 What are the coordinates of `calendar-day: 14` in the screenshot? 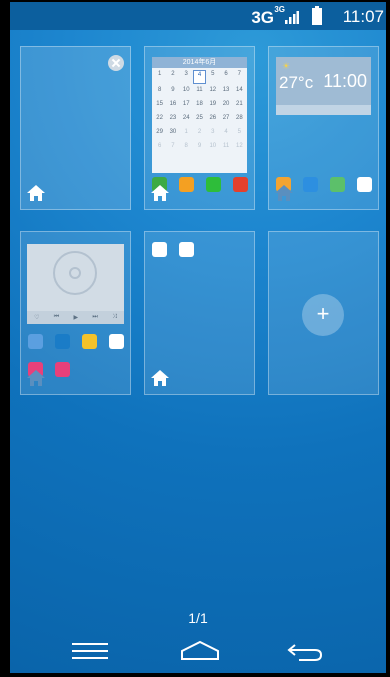 It's located at (239, 92).